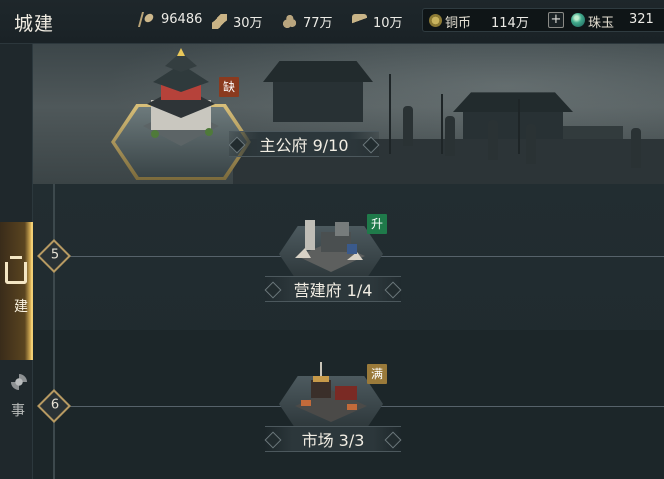  Describe the element at coordinates (248, 23) in the screenshot. I see `wood-value: 30万` at that location.